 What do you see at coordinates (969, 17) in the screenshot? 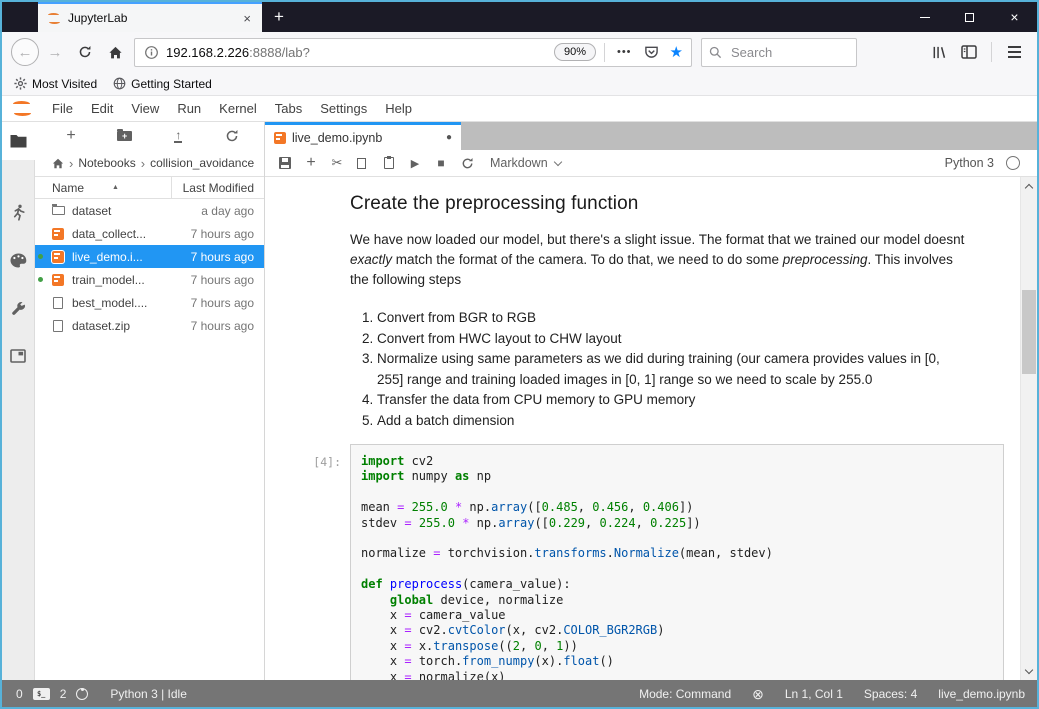
I see `maximize-button` at bounding box center [969, 17].